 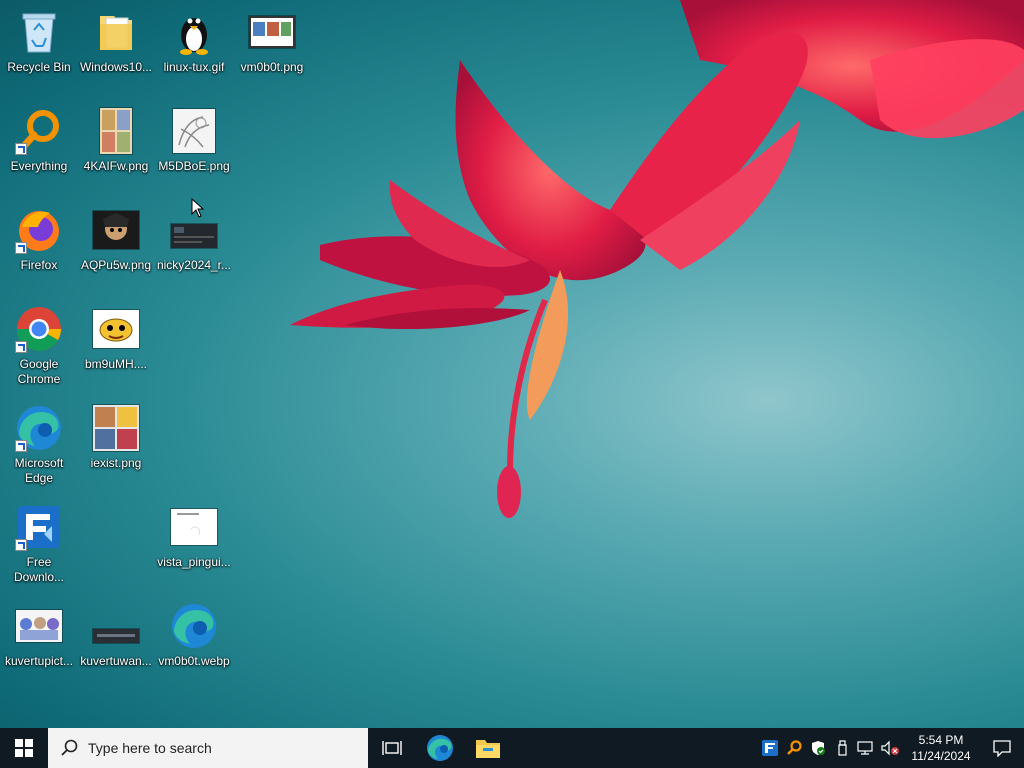 I want to click on tray-free-download-manager, so click(x=770, y=748).